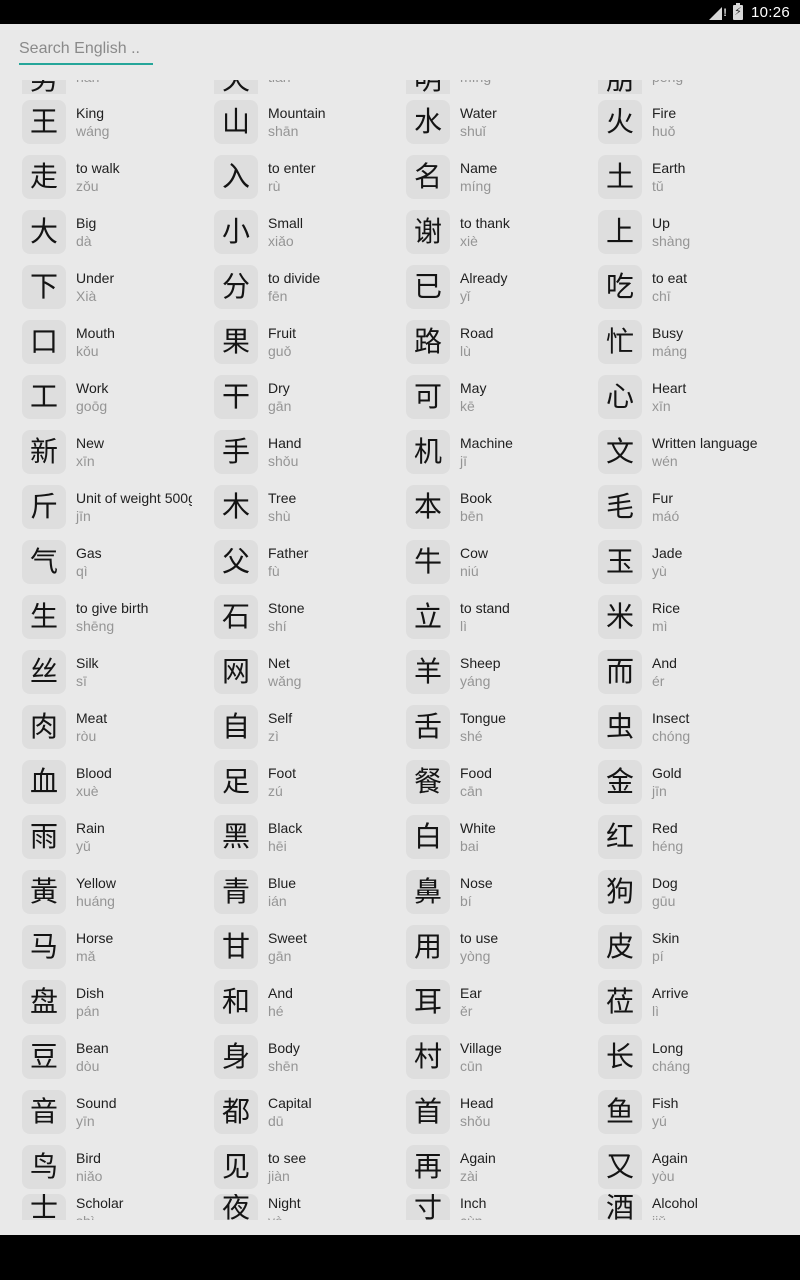 The width and height of the screenshot is (800, 1280). Describe the element at coordinates (96, 781) in the screenshot. I see `flashcard: 血 Blood xuè` at that location.